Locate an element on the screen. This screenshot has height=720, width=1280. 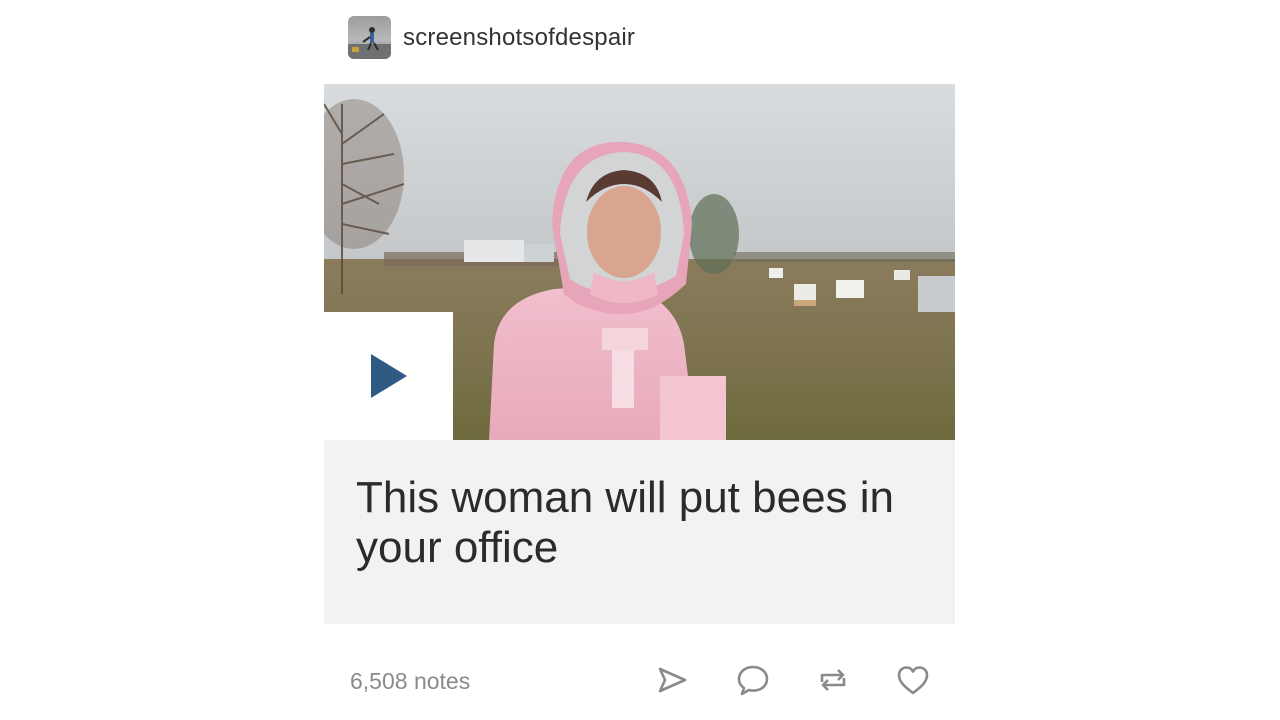
post-caption: This woman will put bees in your office is located at coordinates (625, 522).